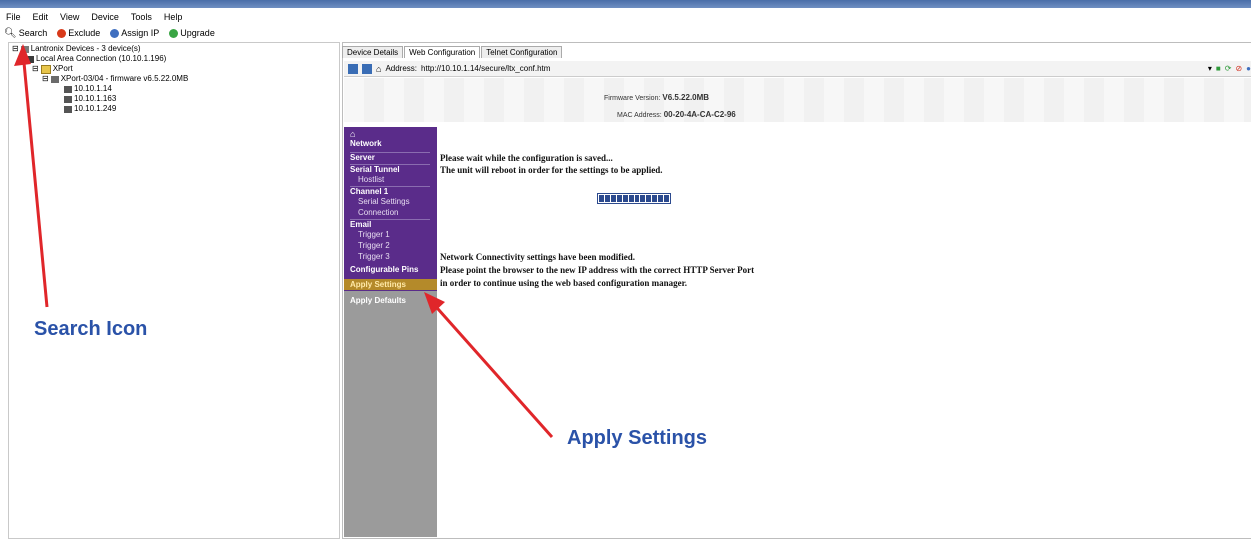  I want to click on search-arrow-head, so click(22, 55).